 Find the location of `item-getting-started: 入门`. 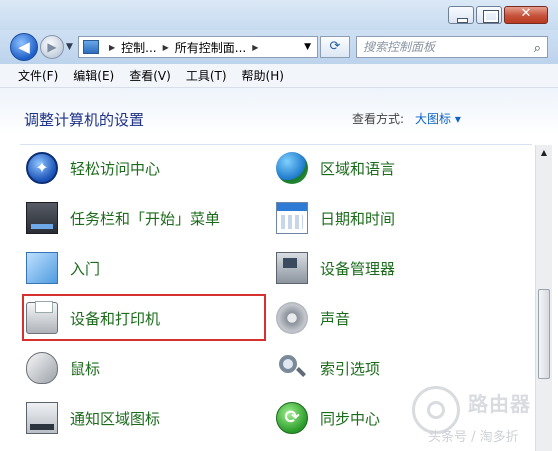

item-getting-started: 入门 is located at coordinates (63, 268).